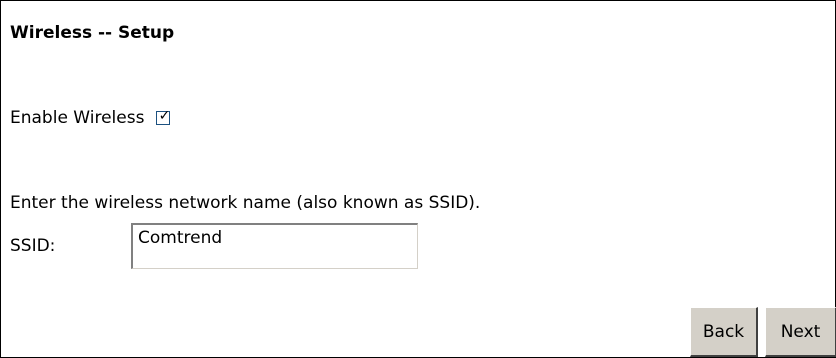 This screenshot has width=836, height=358. Describe the element at coordinates (800, 332) in the screenshot. I see `next-button: Next` at that location.